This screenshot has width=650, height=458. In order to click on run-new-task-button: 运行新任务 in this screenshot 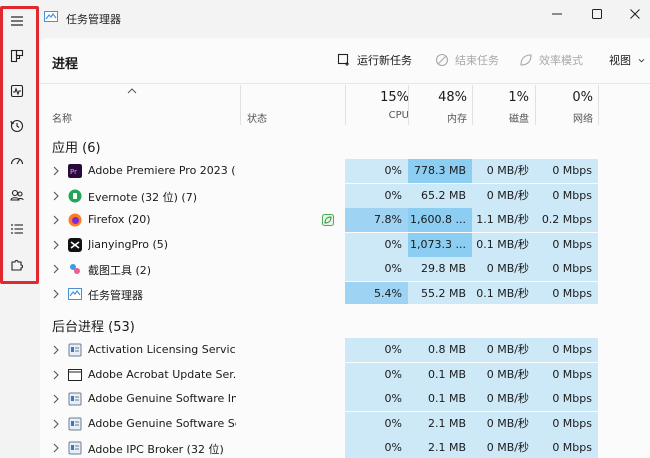, I will do `click(374, 60)`.